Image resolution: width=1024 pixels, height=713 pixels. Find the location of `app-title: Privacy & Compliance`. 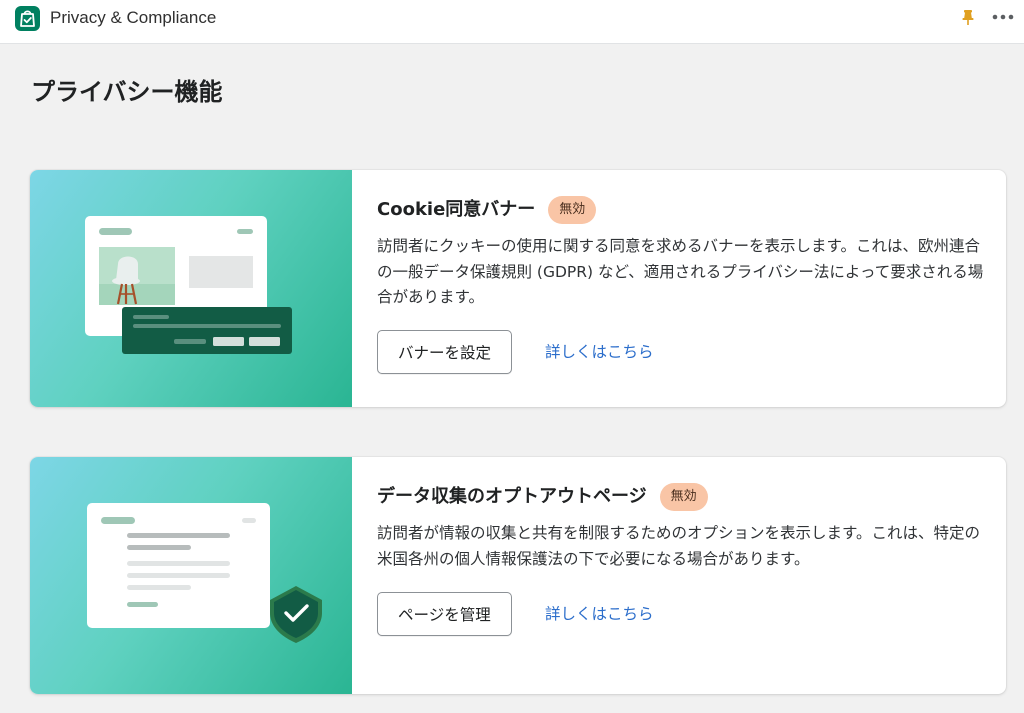

app-title: Privacy & Compliance is located at coordinates (133, 17).